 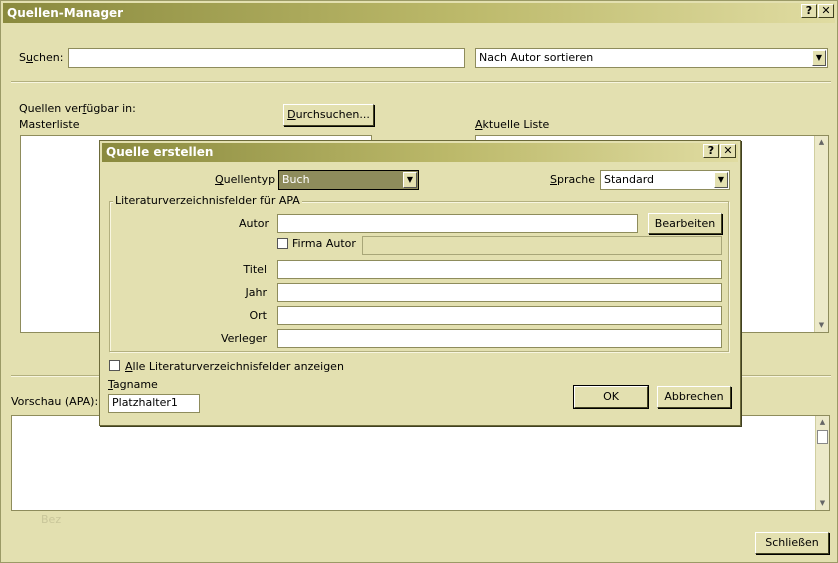 I want to click on show-all-fields-checkbox, so click(x=114, y=365).